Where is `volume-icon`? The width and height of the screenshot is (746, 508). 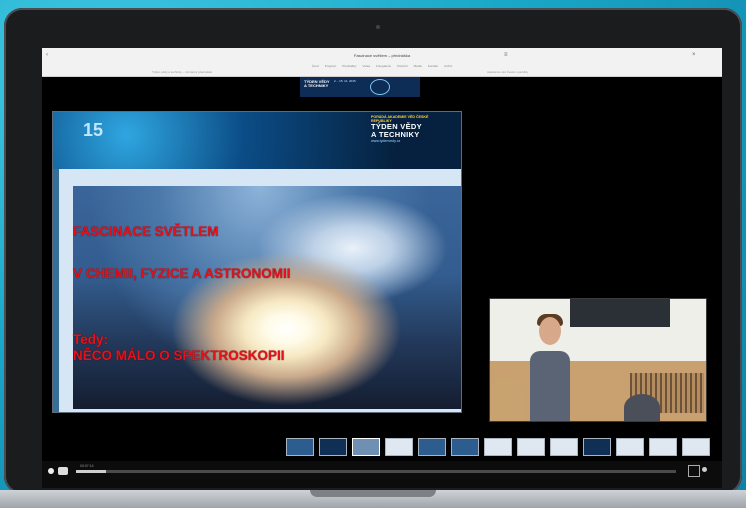 volume-icon is located at coordinates (63, 471).